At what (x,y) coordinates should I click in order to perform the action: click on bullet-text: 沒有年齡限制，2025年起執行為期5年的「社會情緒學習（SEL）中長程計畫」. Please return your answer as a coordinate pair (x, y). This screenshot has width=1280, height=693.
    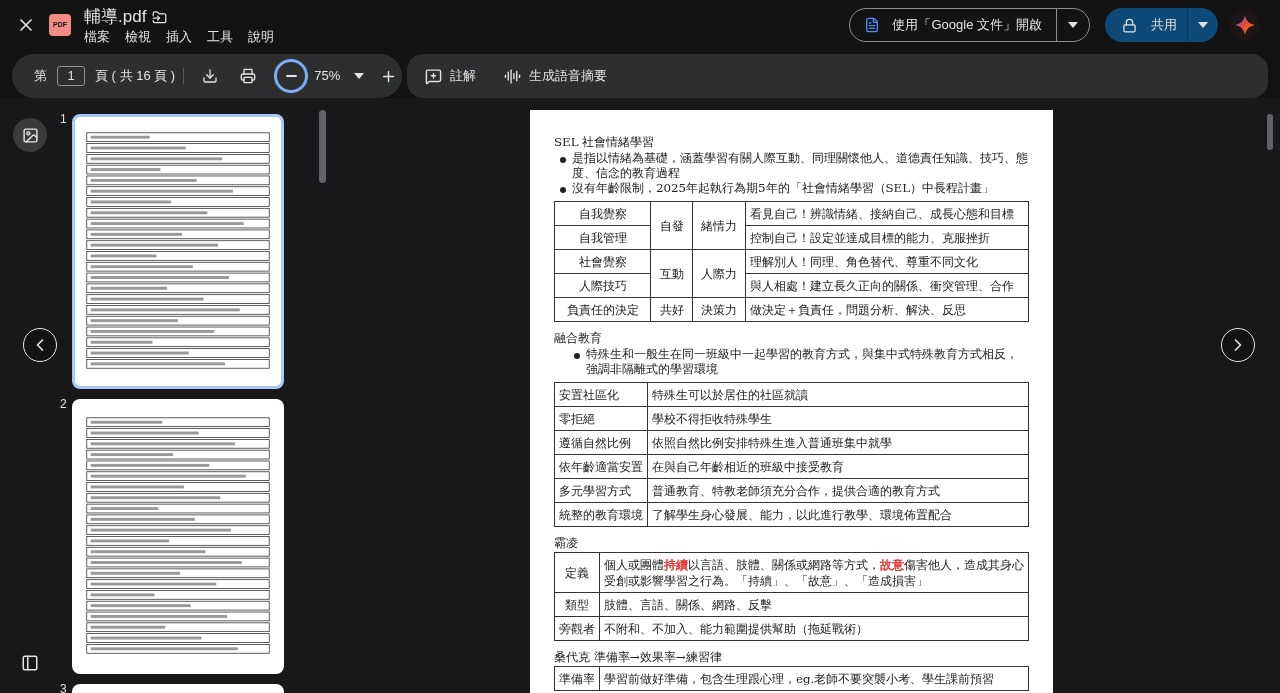
    Looking at the image, I should click on (783, 188).